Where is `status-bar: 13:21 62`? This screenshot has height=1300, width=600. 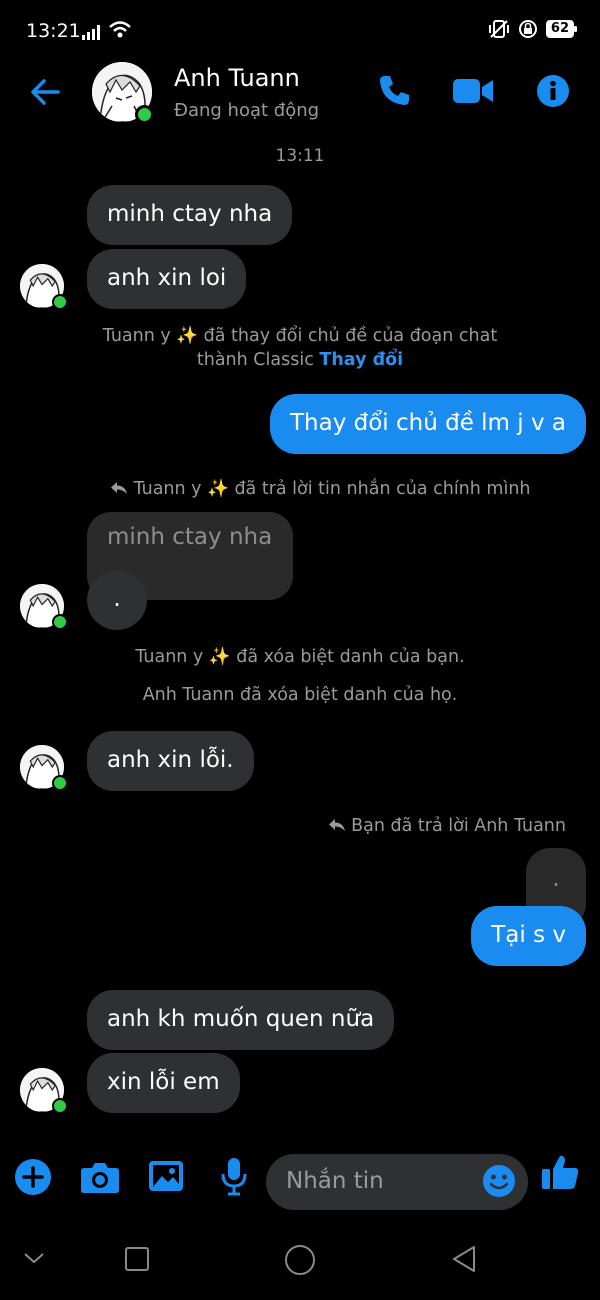 status-bar: 13:21 62 is located at coordinates (300, 30).